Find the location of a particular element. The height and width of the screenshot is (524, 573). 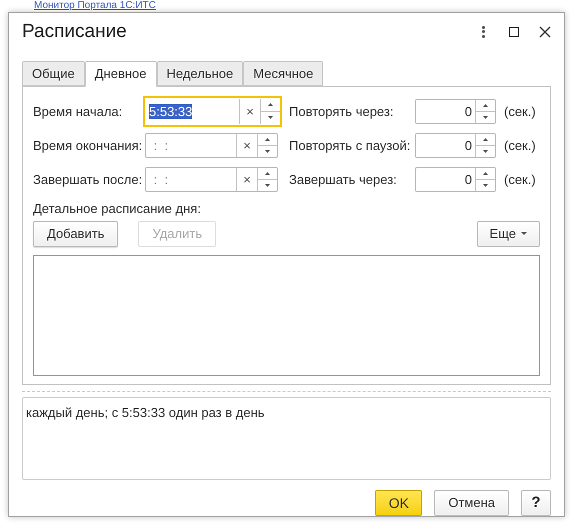

tab: Дневное is located at coordinates (120, 73).